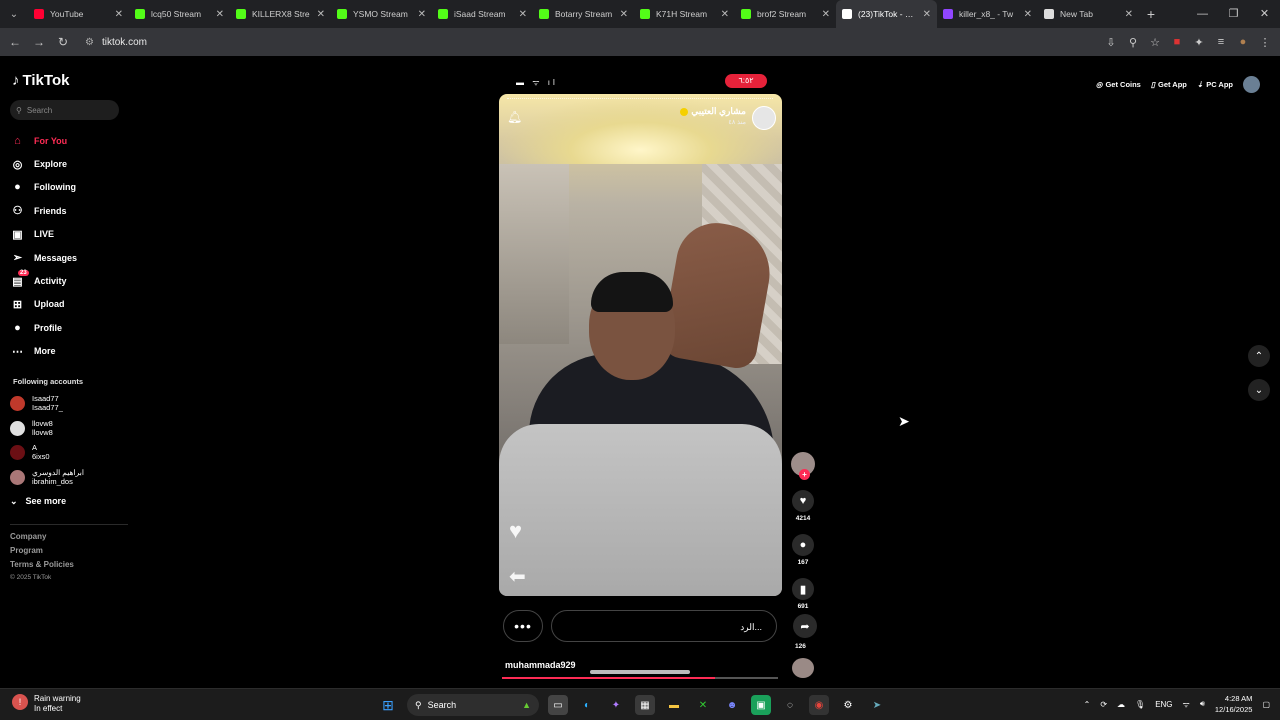 This screenshot has height=720, width=1280. I want to click on get-app-button: ▯ Get App, so click(1169, 84).